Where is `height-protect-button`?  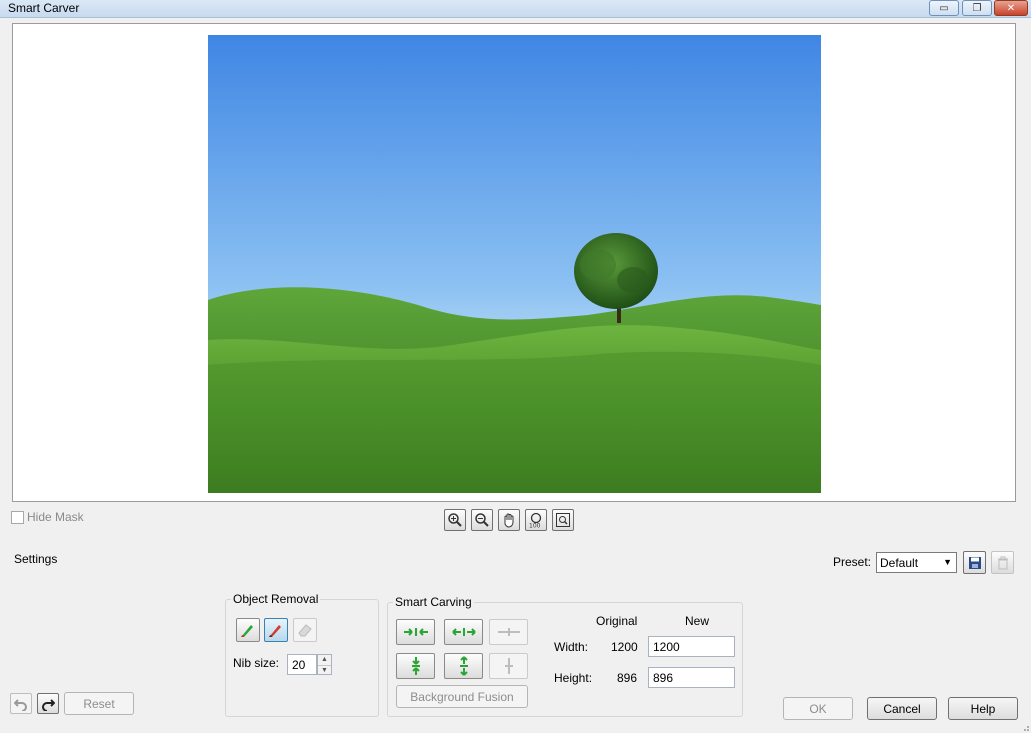
height-protect-button is located at coordinates (508, 666).